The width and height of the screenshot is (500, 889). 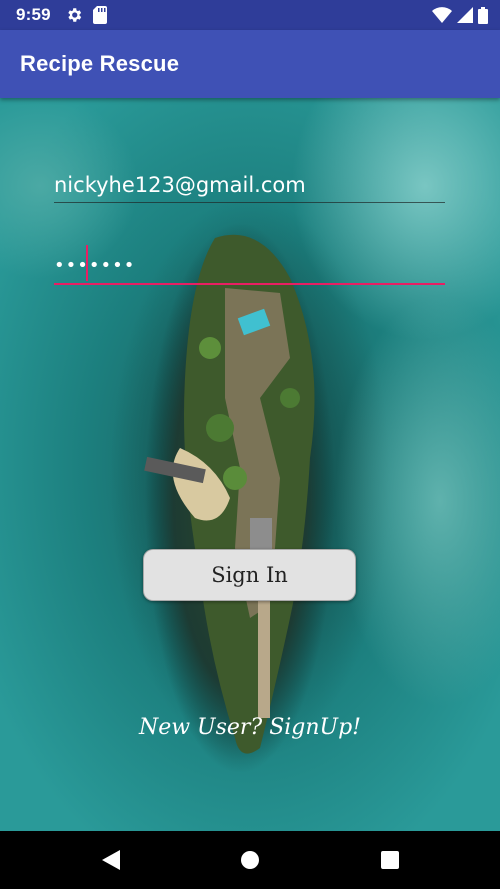 What do you see at coordinates (249, 202) in the screenshot?
I see `email-underline` at bounding box center [249, 202].